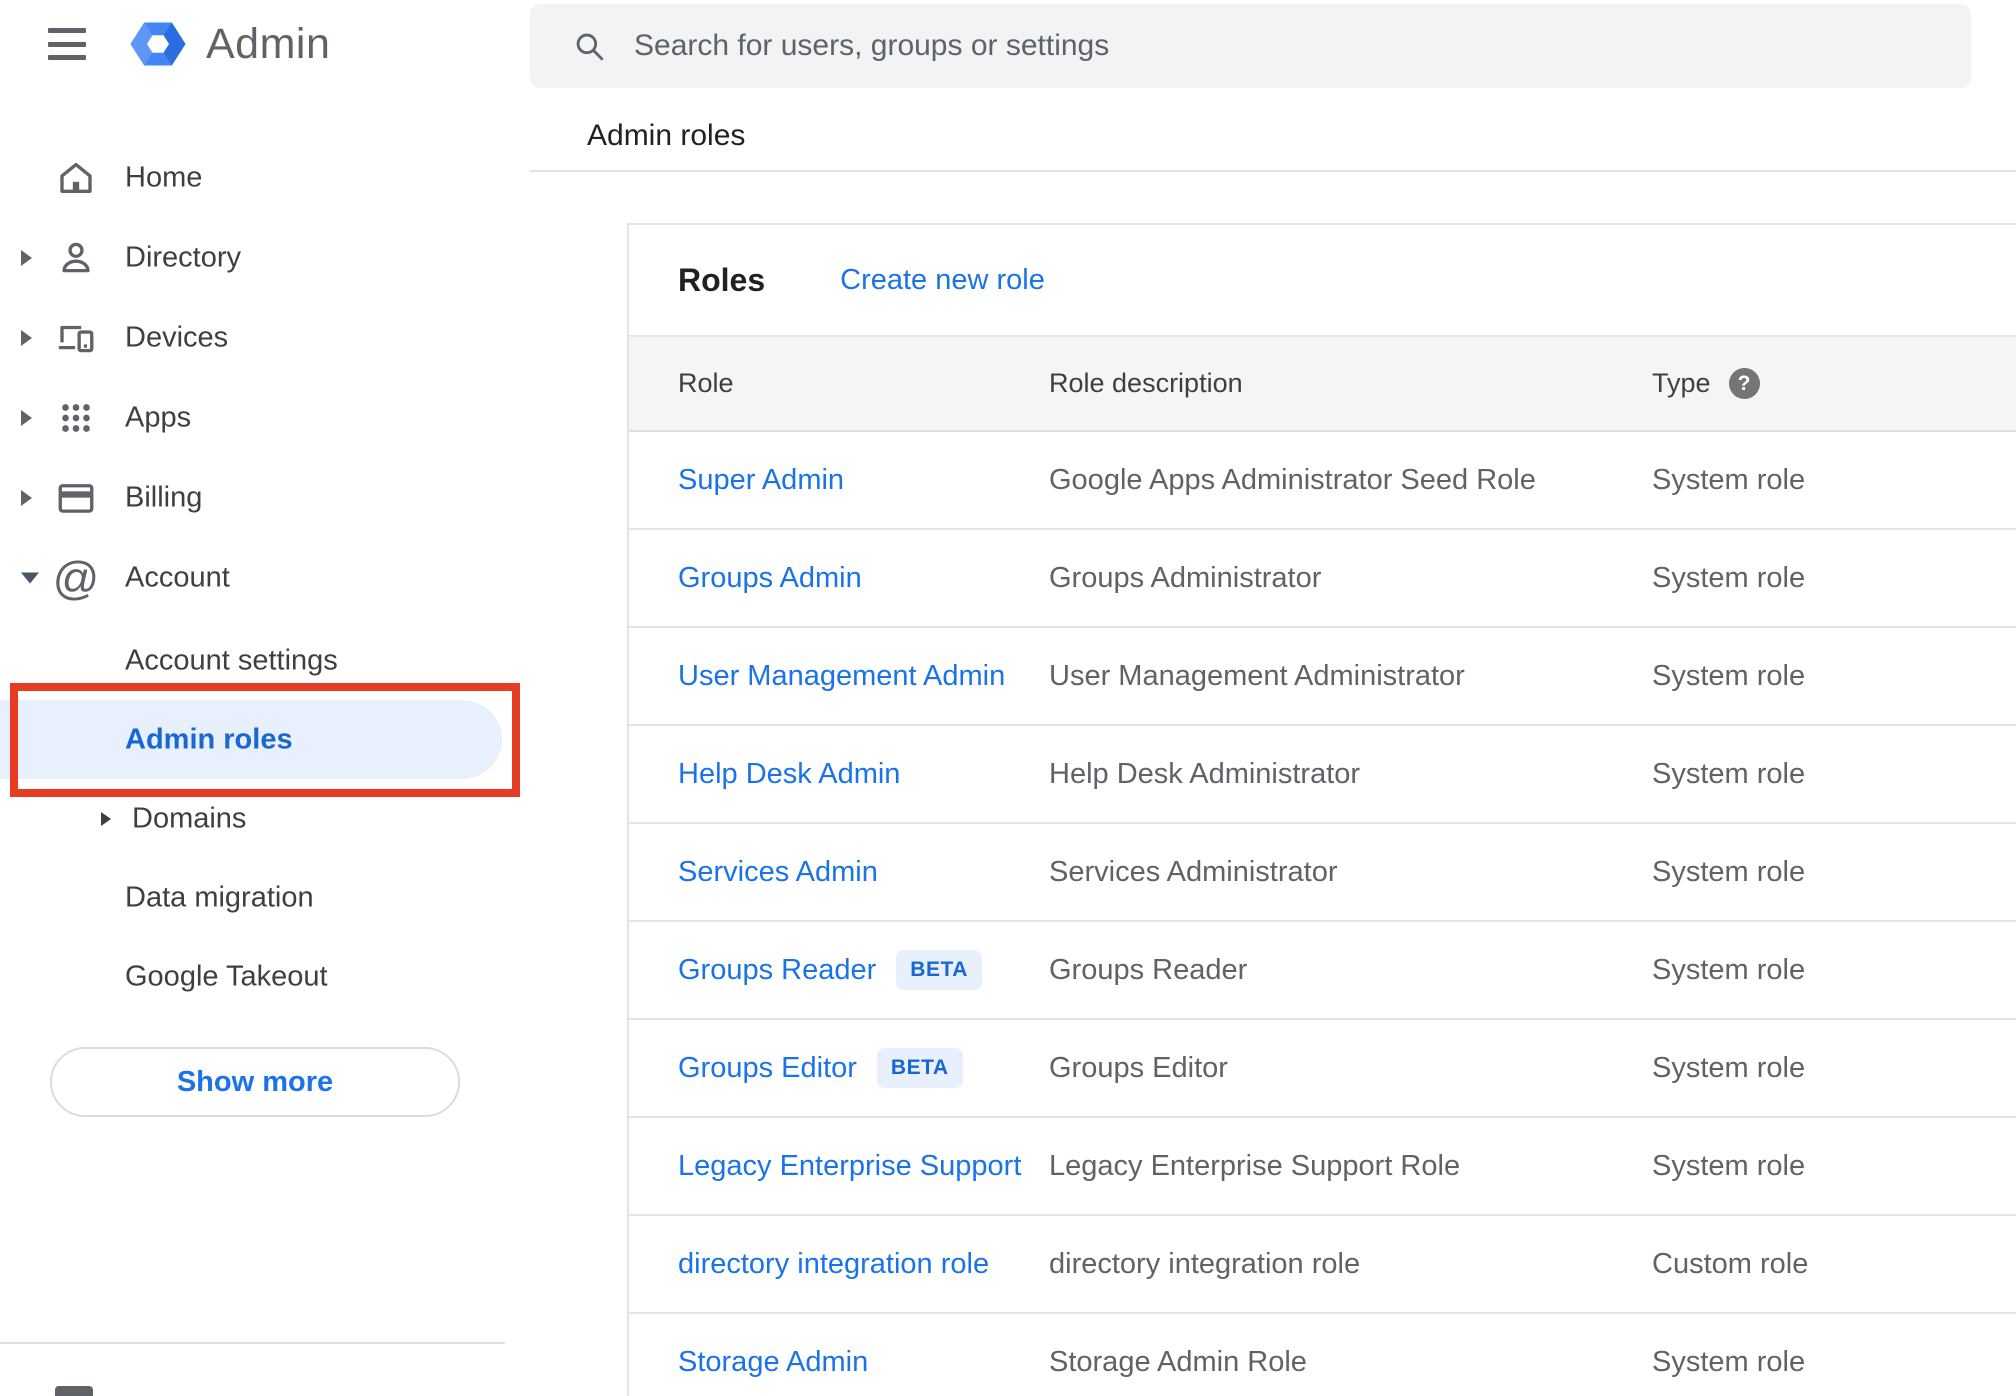  I want to click on column-header-role: Role, so click(706, 383).